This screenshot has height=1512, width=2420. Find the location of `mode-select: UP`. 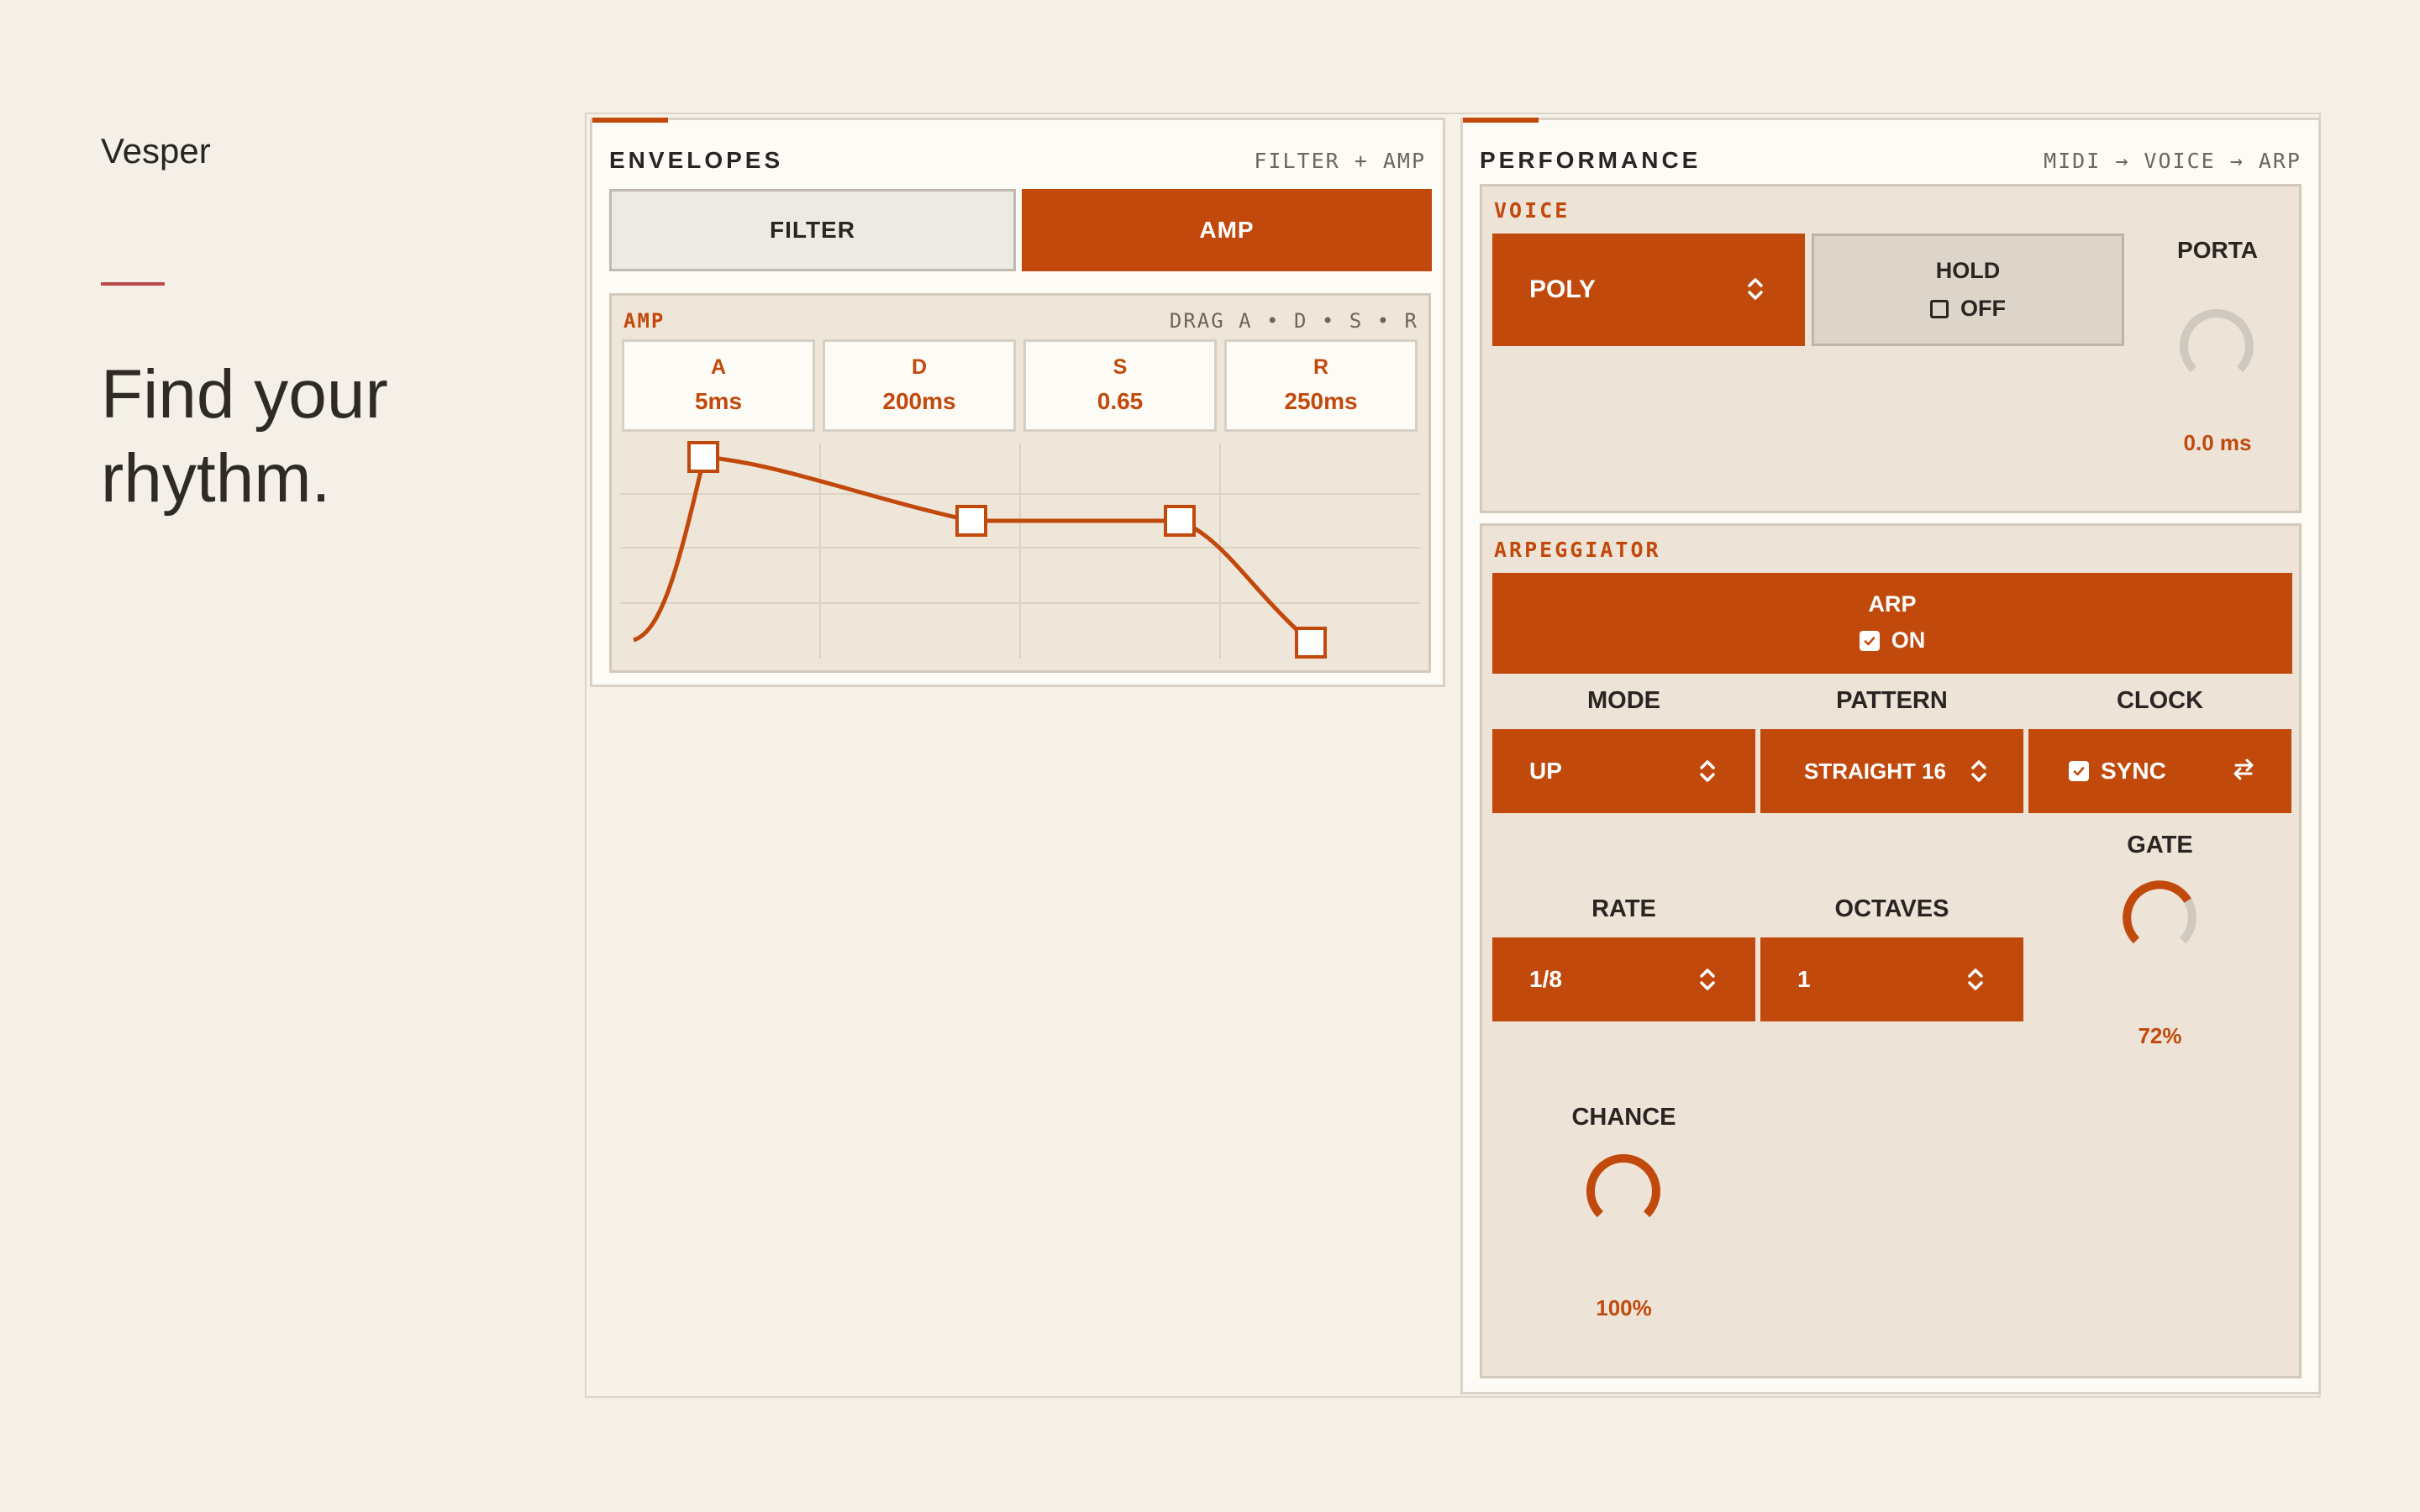

mode-select: UP is located at coordinates (1623, 771).